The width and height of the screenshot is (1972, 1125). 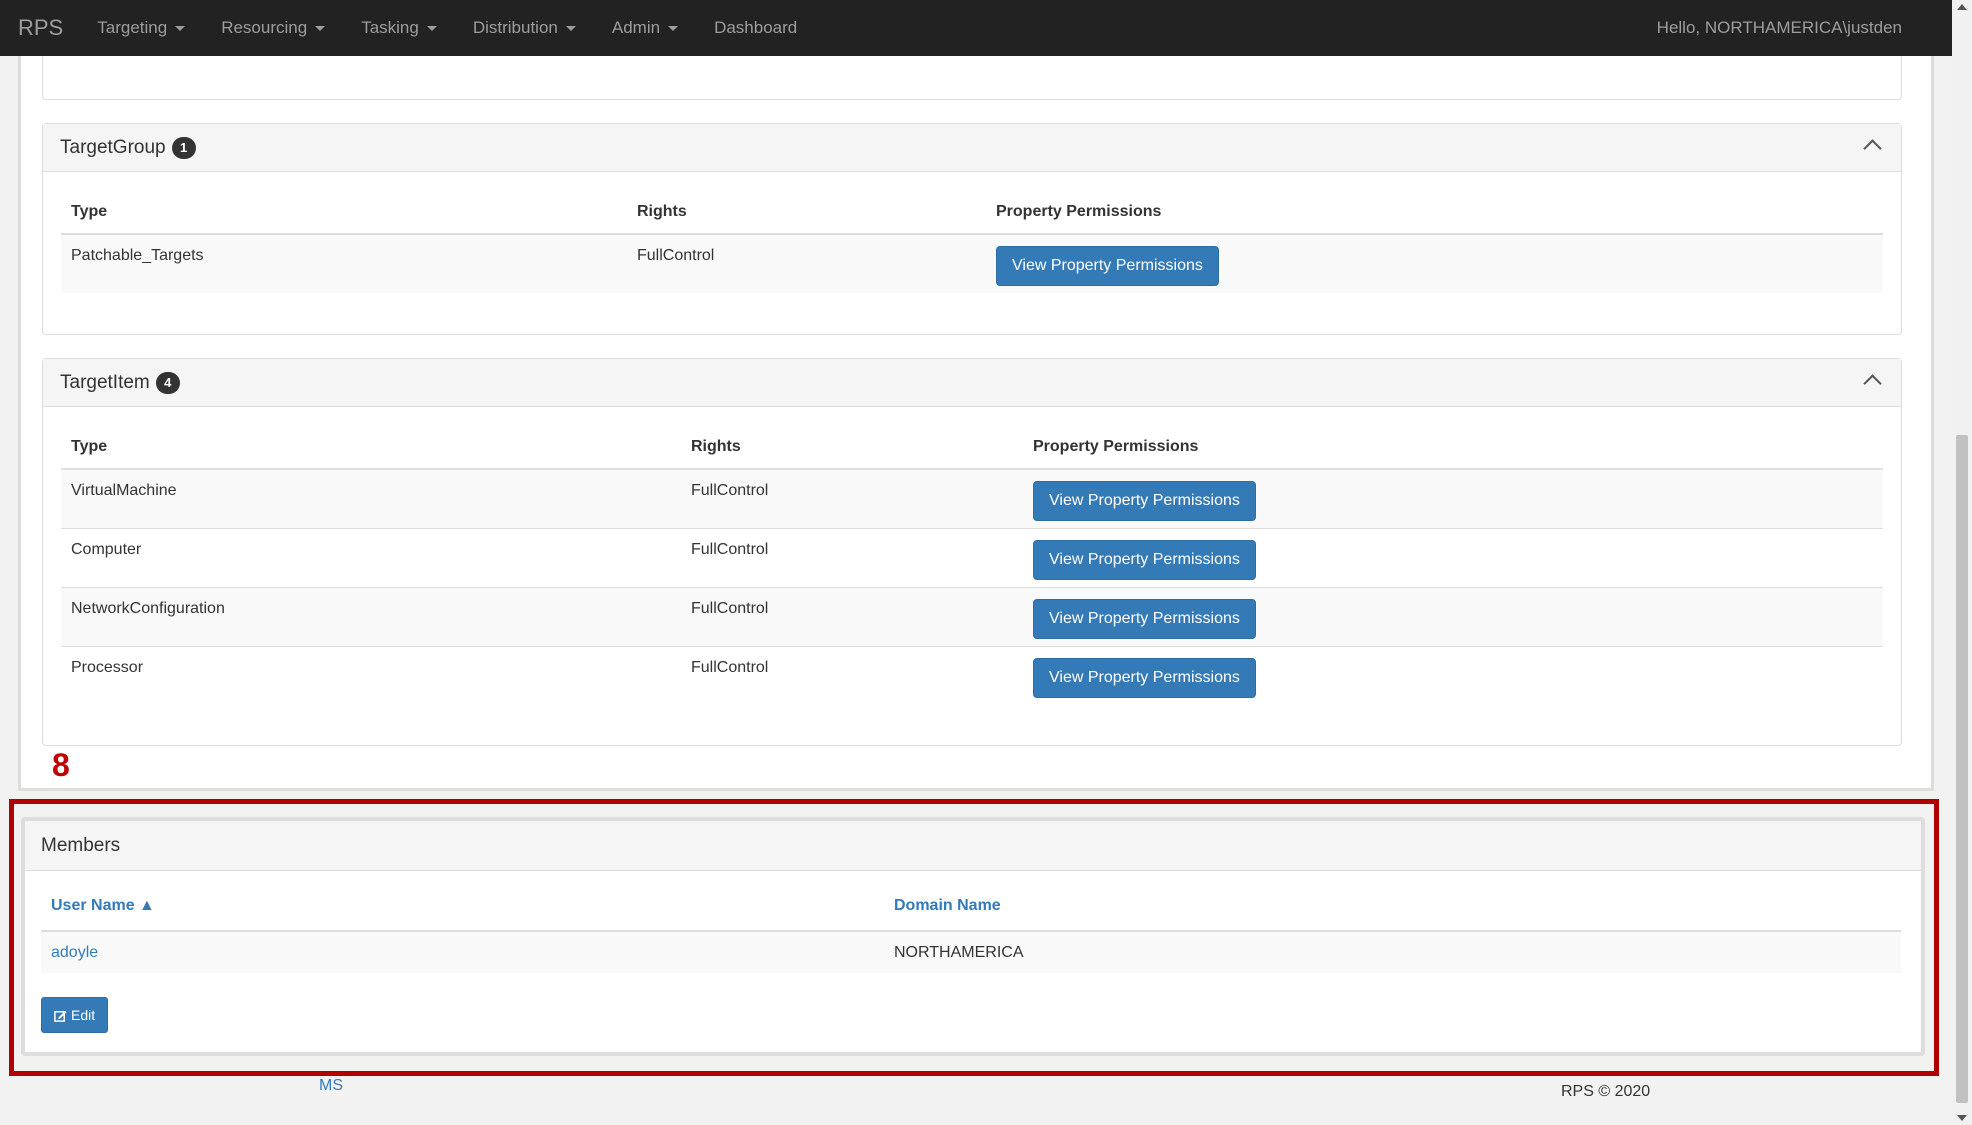 I want to click on table-row: adoyle NORTHAMERICA, so click(x=971, y=952).